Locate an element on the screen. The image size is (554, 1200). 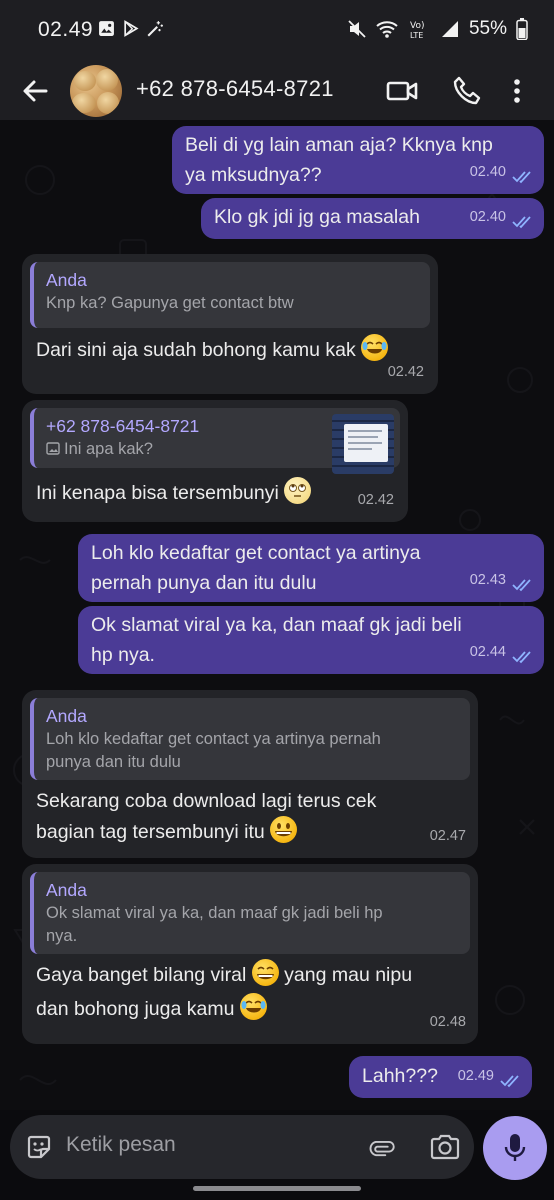
message-time: 02.47 is located at coordinates (447, 836).